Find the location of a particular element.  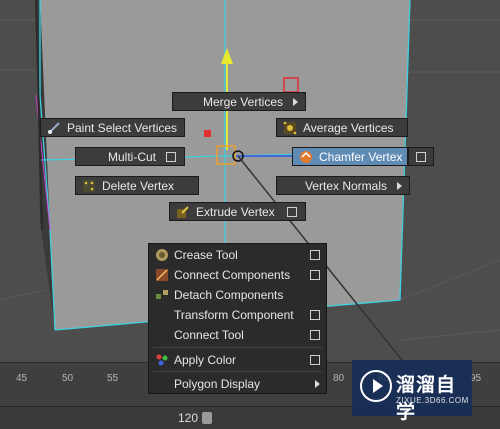

polygon-display-icon is located at coordinates (162, 384).